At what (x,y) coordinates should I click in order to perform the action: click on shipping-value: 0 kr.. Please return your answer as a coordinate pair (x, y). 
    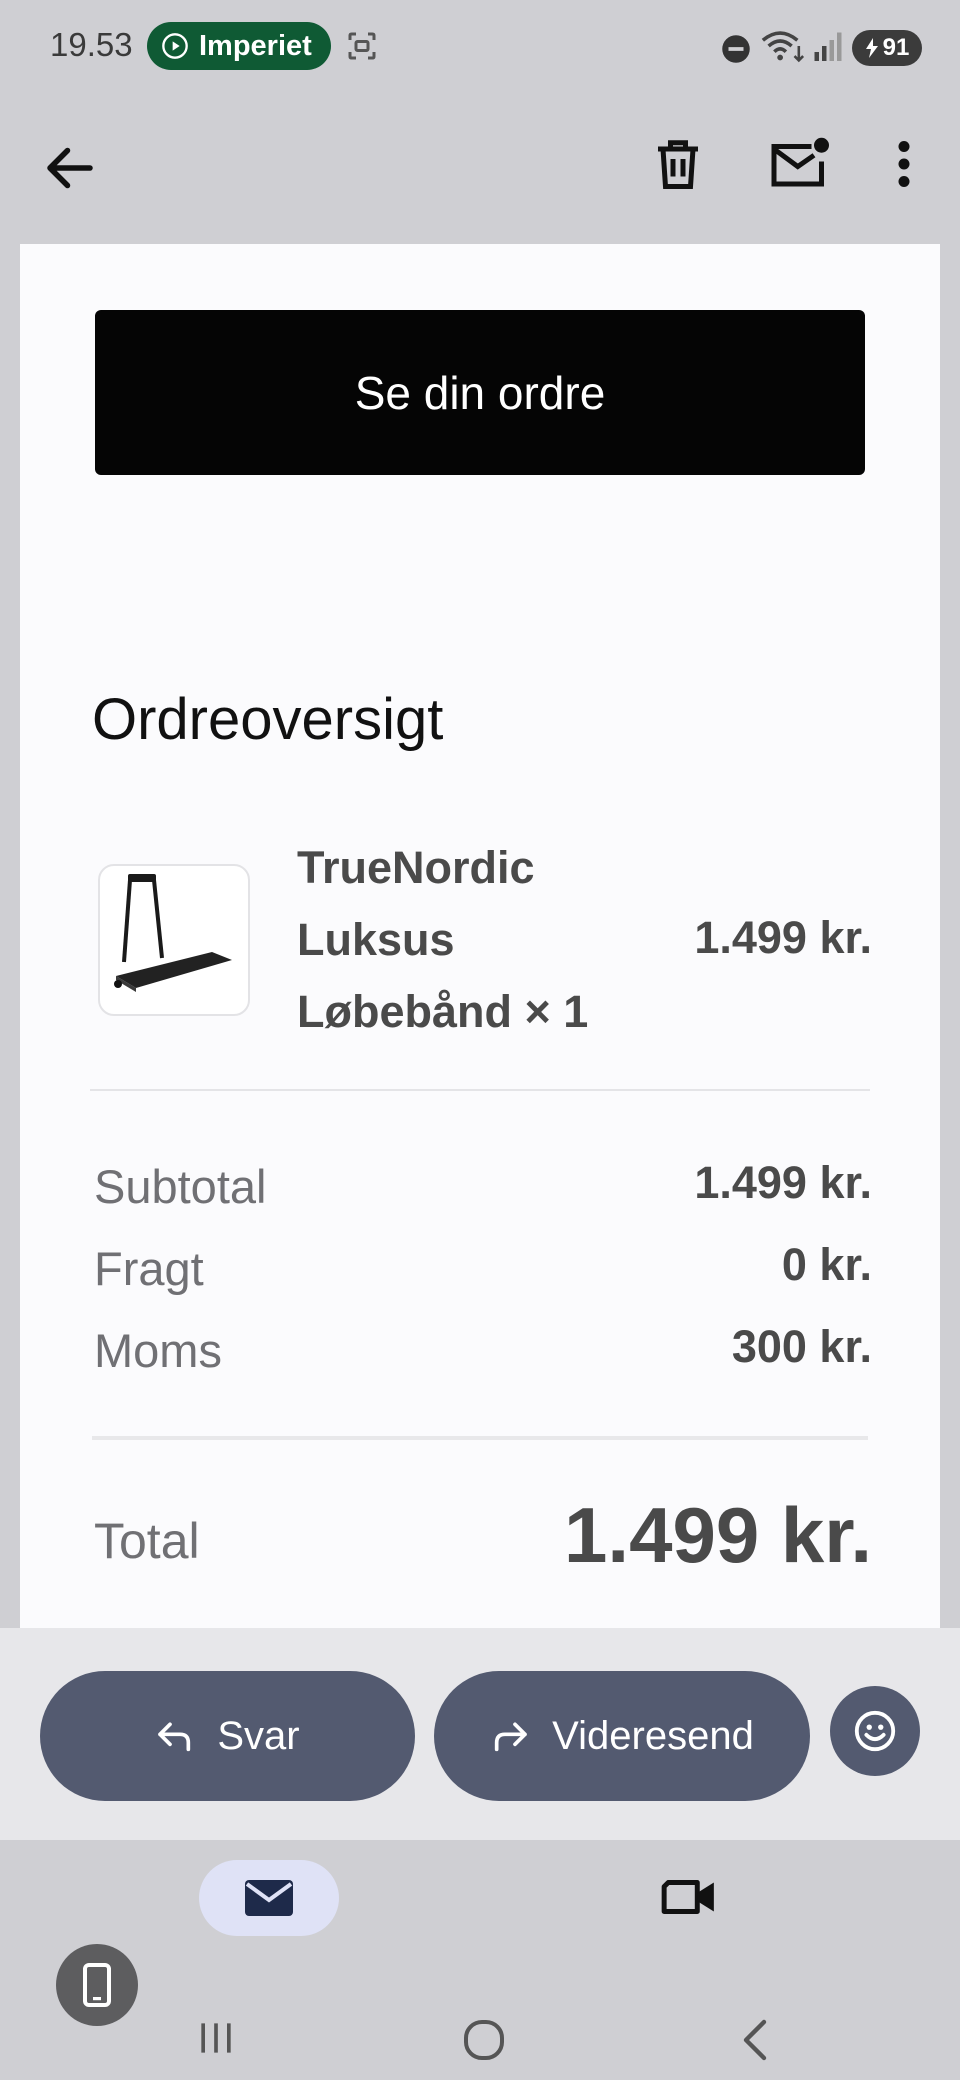
    Looking at the image, I should click on (826, 1264).